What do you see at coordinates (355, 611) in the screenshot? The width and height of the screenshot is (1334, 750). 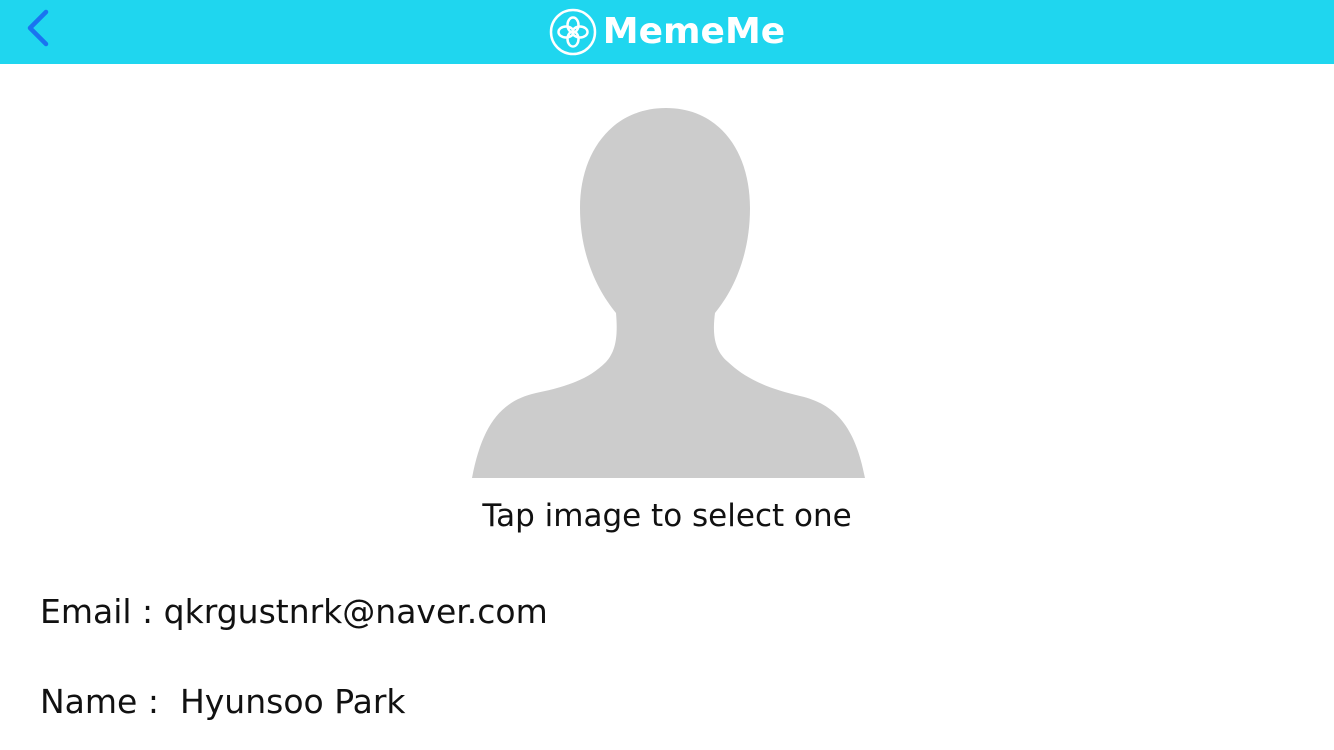 I see `email-value: qkrgustnrk@naver.com` at bounding box center [355, 611].